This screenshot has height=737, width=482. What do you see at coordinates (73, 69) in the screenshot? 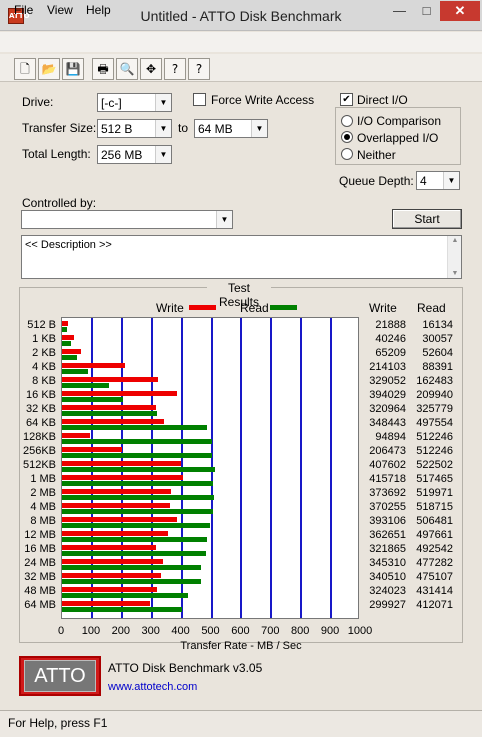
I see `save-icon: 💾` at bounding box center [73, 69].